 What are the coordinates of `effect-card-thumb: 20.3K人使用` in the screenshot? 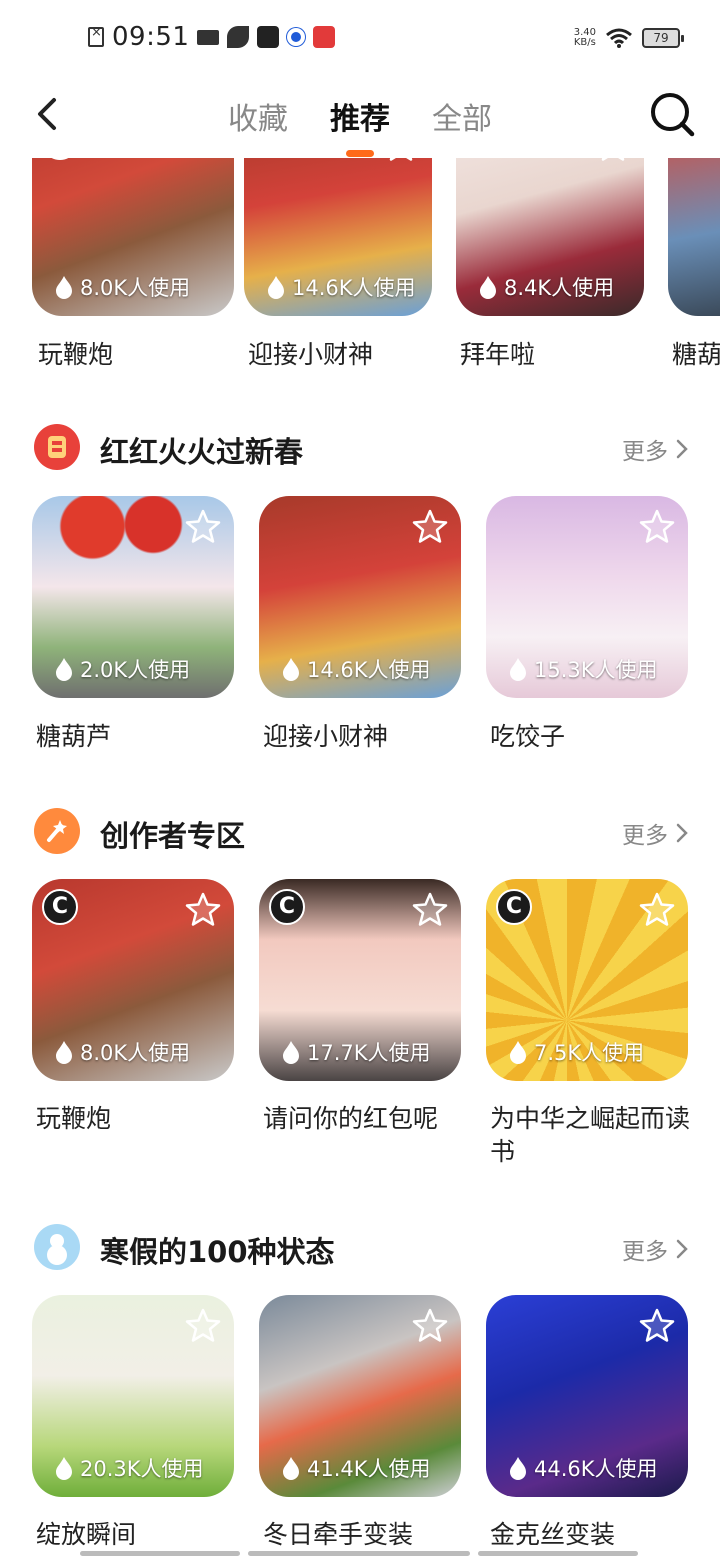 It's located at (133, 1396).